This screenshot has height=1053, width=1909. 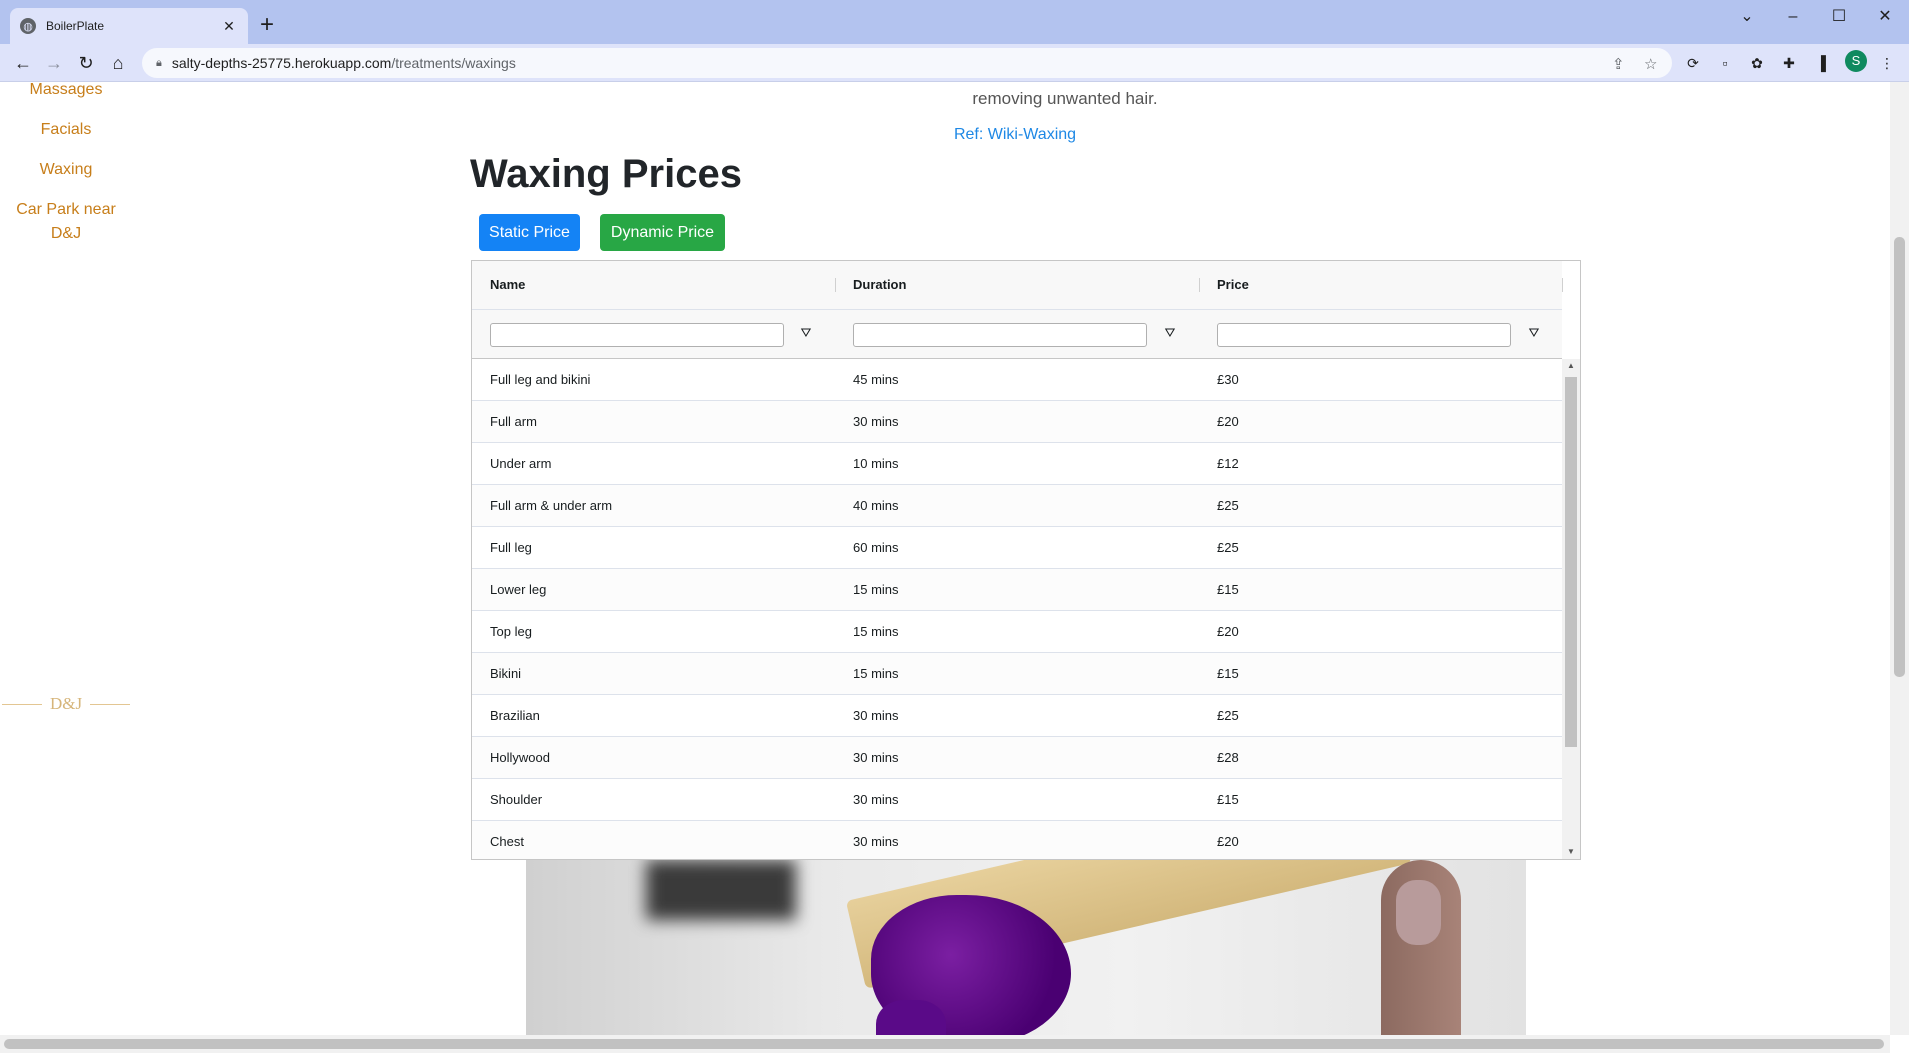 I want to click on page-hscrollbar-thumb, so click(x=944, y=1044).